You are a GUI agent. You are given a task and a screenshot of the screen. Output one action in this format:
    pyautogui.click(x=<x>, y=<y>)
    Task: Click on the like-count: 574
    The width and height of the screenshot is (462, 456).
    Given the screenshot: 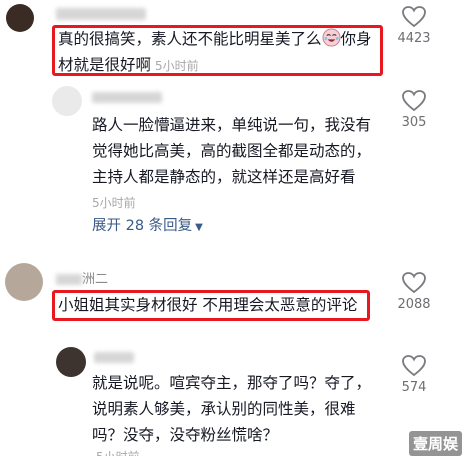 What is the action you would take?
    pyautogui.click(x=414, y=387)
    